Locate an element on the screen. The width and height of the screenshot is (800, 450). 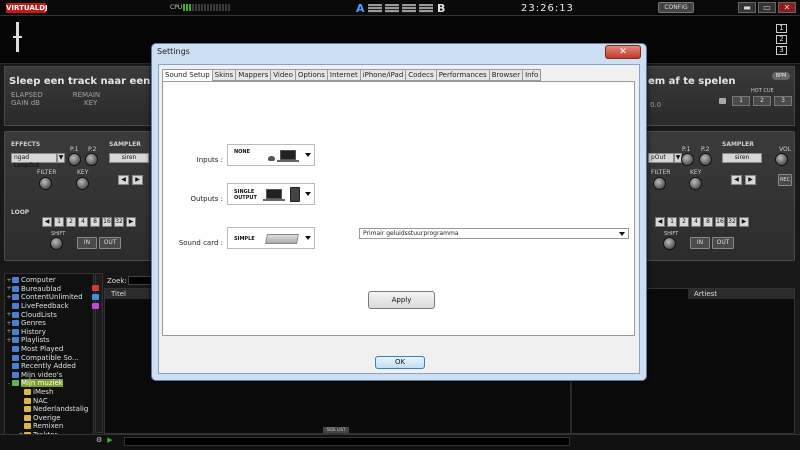
tree-item: Most Played is located at coordinates (49, 349).